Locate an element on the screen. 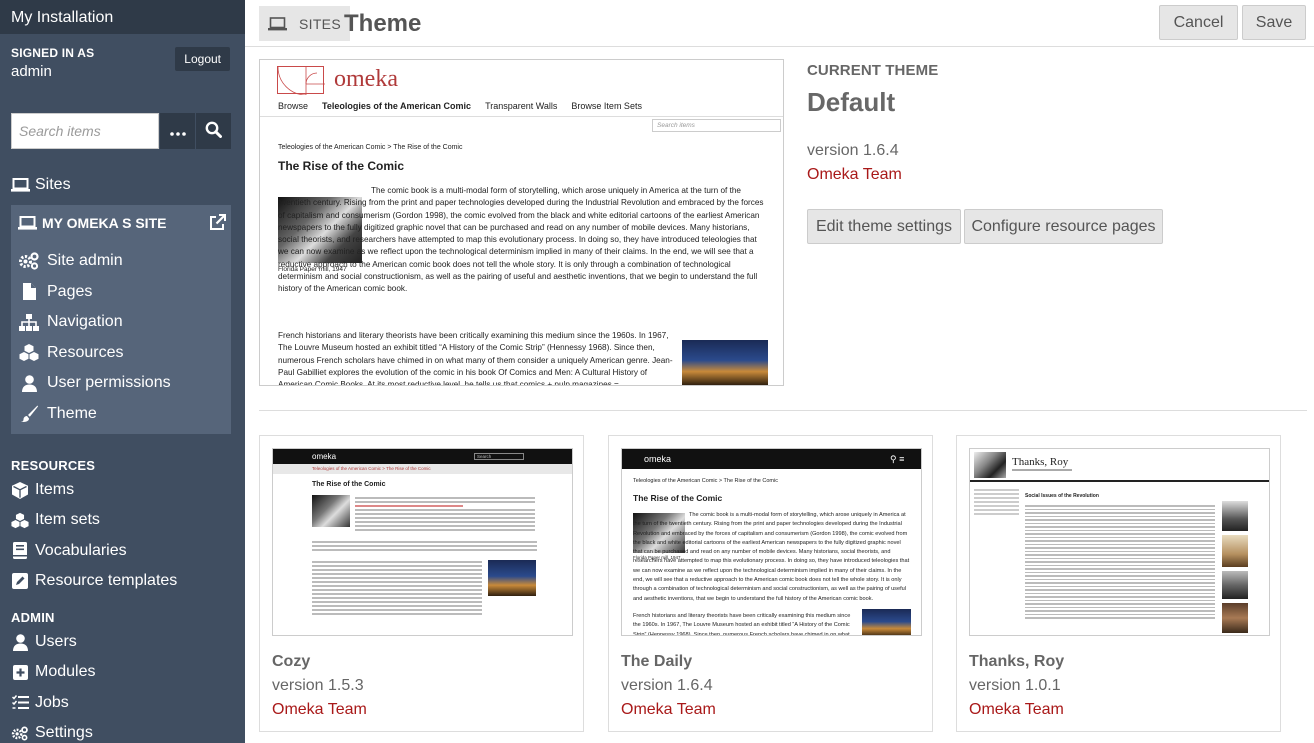 The width and height of the screenshot is (1314, 743). current-theme-author: Omeka Team is located at coordinates (872, 175).